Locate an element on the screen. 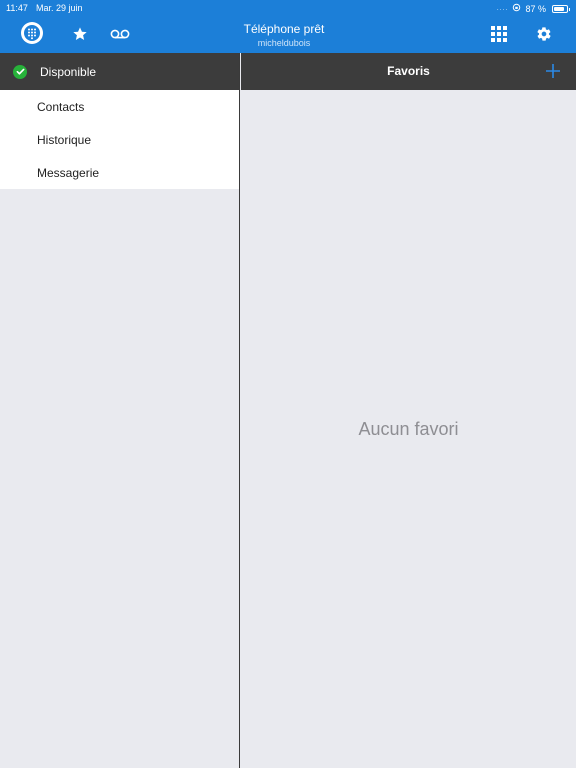 The width and height of the screenshot is (576, 768). sidebar-item-historique: Historique is located at coordinates (119, 139).